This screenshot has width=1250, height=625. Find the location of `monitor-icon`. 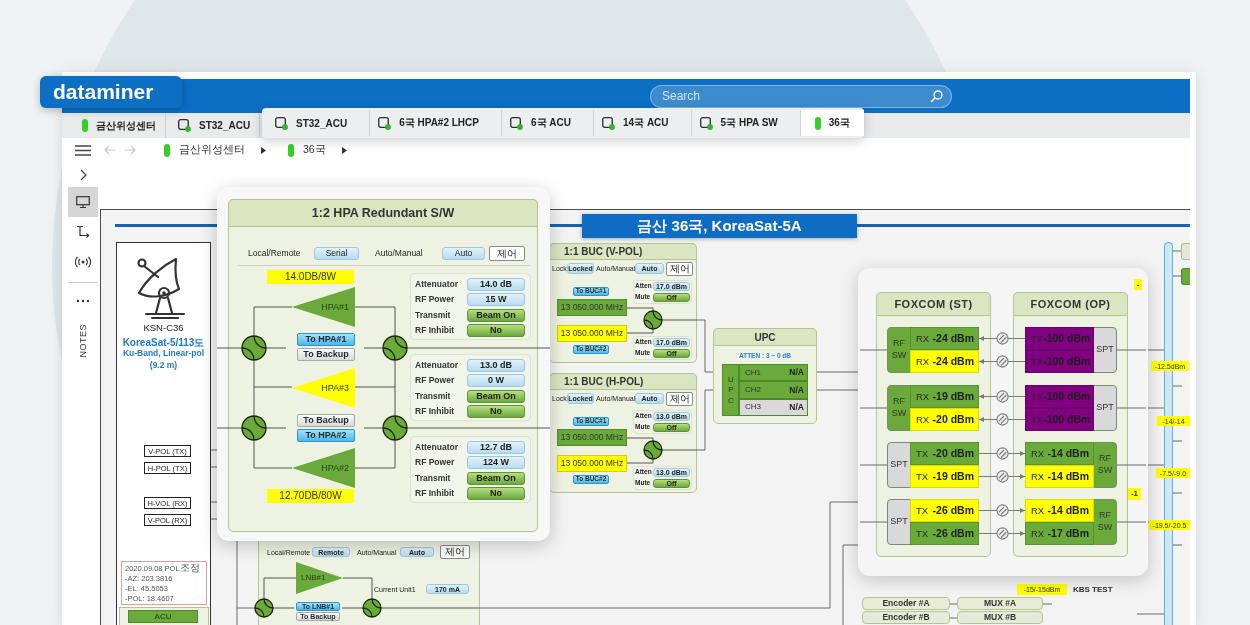

monitor-icon is located at coordinates (83, 202).